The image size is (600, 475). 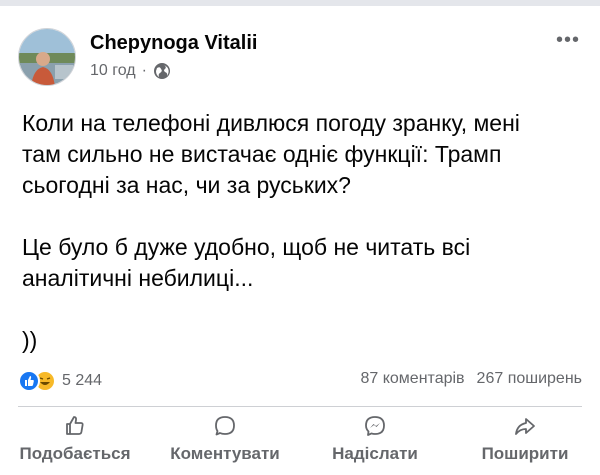 What do you see at coordinates (471, 379) in the screenshot?
I see `engagement-counts: 87 коментарів 267 поширень` at bounding box center [471, 379].